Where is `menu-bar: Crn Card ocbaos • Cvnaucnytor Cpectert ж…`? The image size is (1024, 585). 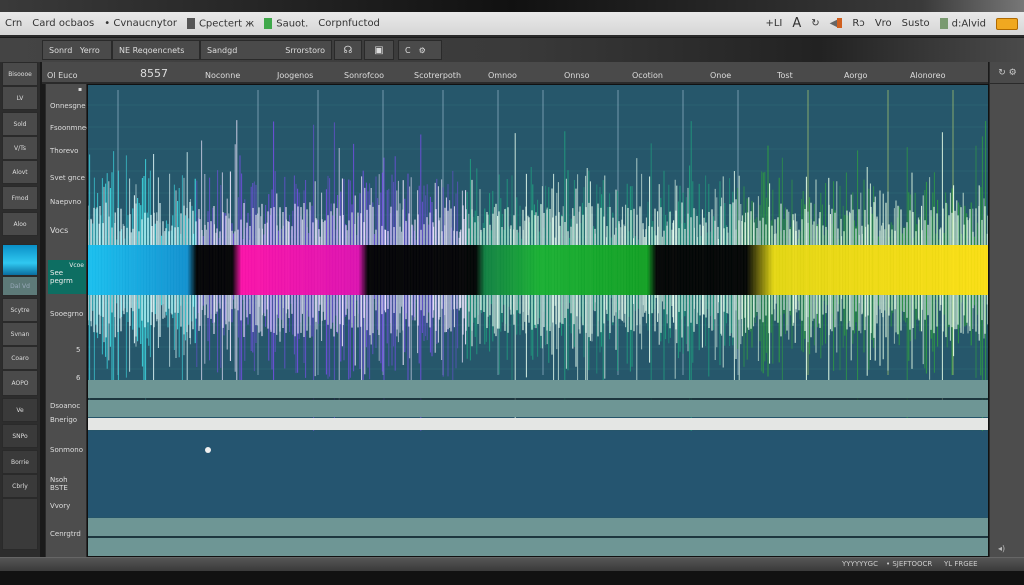 menu-bar: Crn Card ocbaos • Cvnaucnytor Cpectert ж… is located at coordinates (512, 24).